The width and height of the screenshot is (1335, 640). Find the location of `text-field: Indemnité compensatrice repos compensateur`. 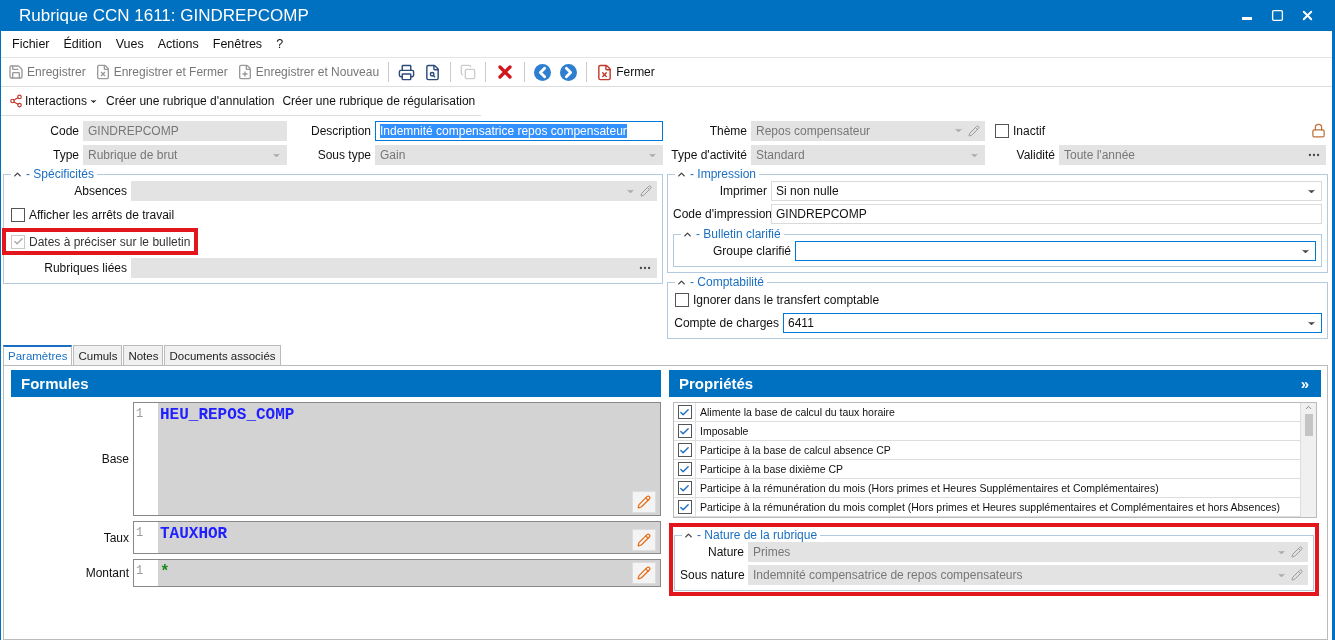

text-field: Indemnité compensatrice repos compensateur is located at coordinates (519, 130).